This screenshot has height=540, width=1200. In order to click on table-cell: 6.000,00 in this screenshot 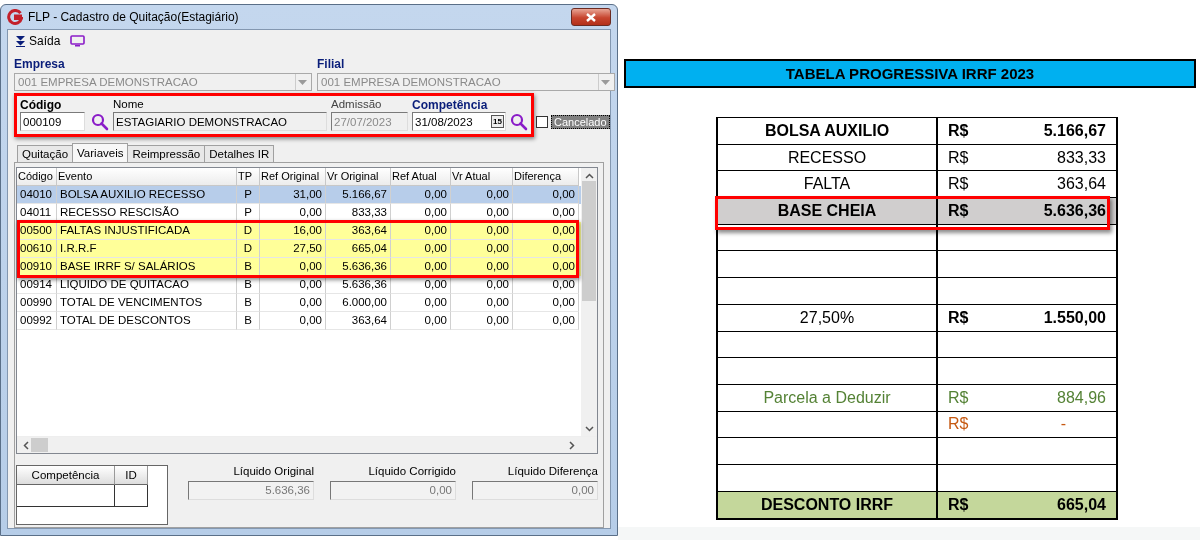, I will do `click(358, 303)`.